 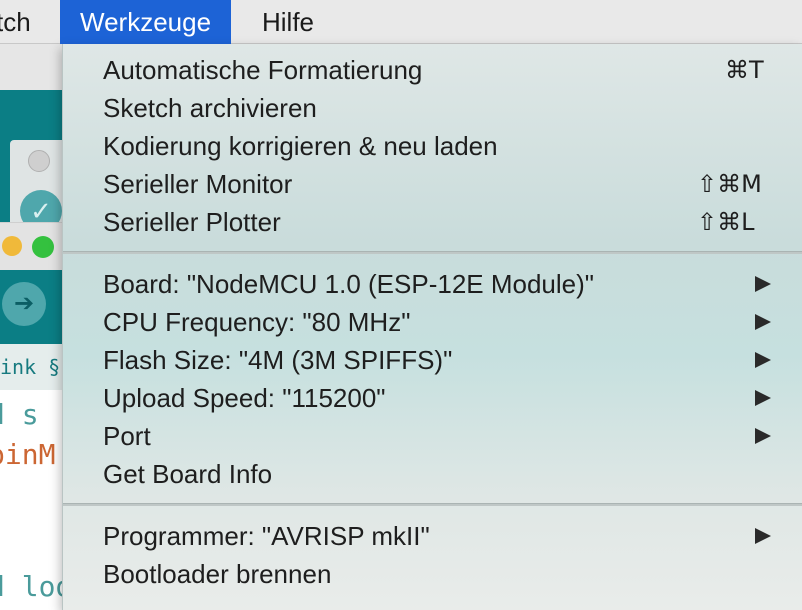 I want to click on menu-item-label: Flash Size: "4M (3M SPIFFS)", so click(x=278, y=360).